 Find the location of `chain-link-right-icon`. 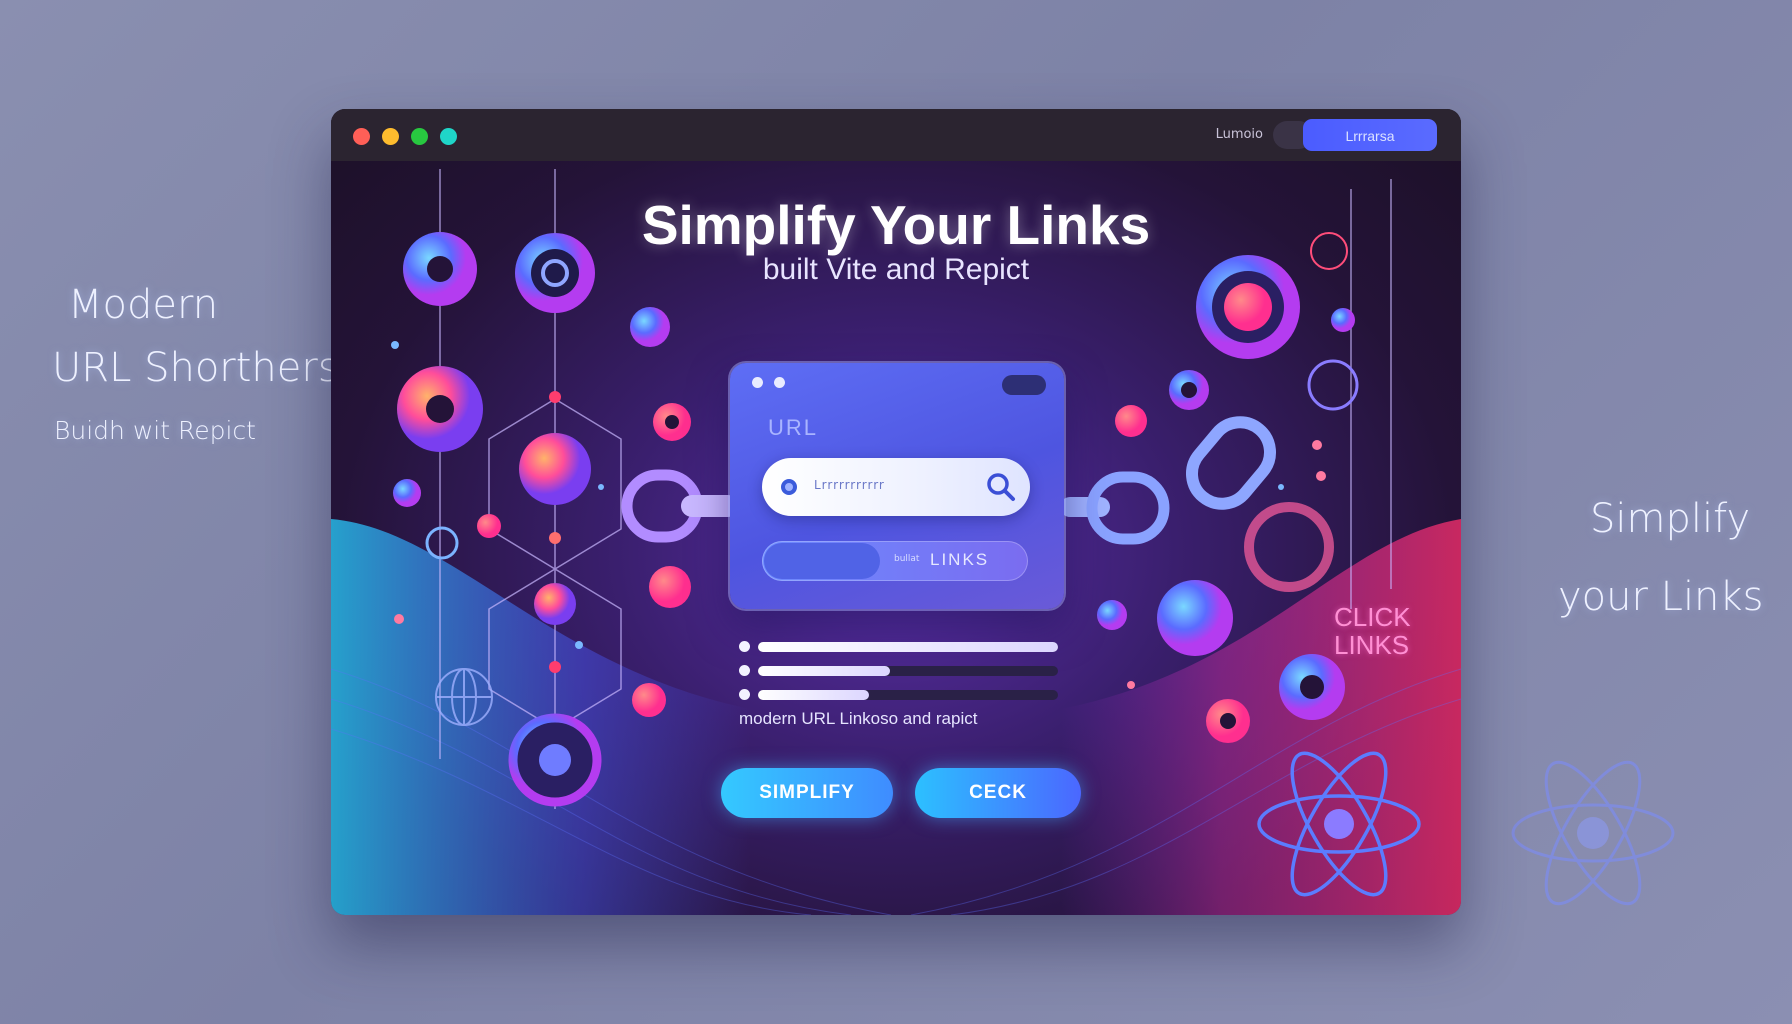

chain-link-right-icon is located at coordinates (1115, 508).